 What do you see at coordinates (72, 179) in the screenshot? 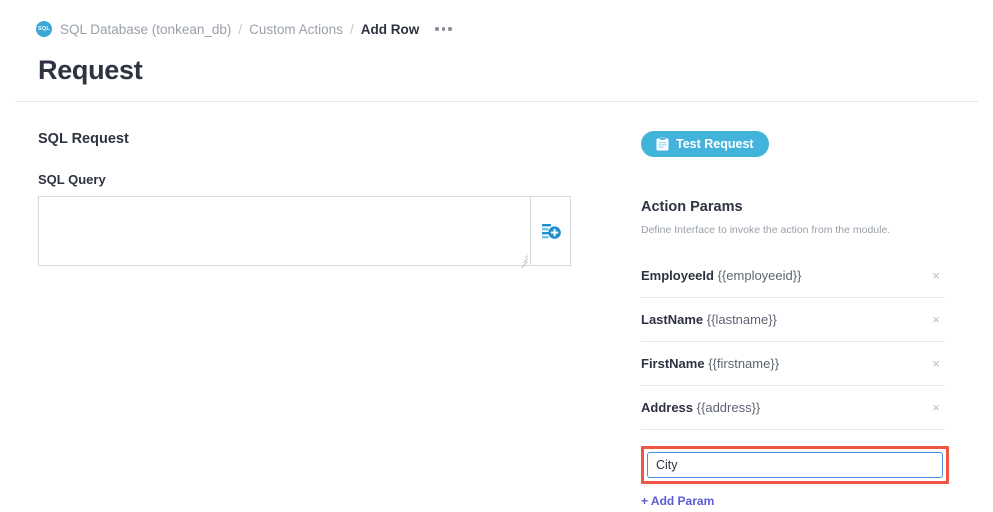
I see `sql-query-label: SQL Query` at bounding box center [72, 179].